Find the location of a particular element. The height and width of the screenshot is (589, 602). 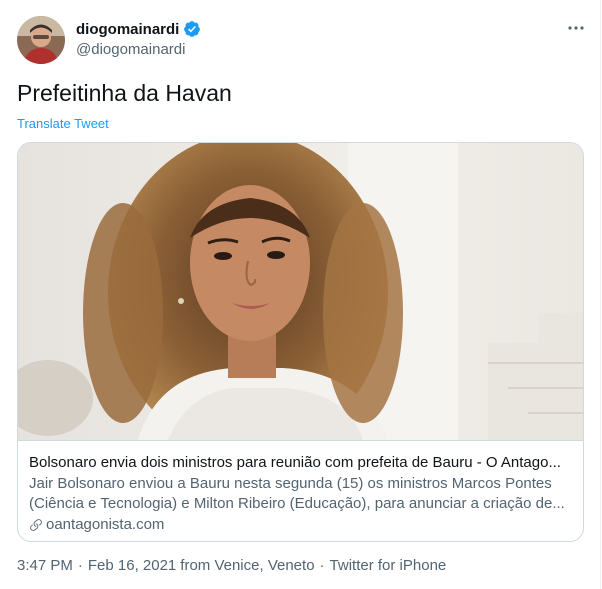

more-options-button is located at coordinates (576, 28).